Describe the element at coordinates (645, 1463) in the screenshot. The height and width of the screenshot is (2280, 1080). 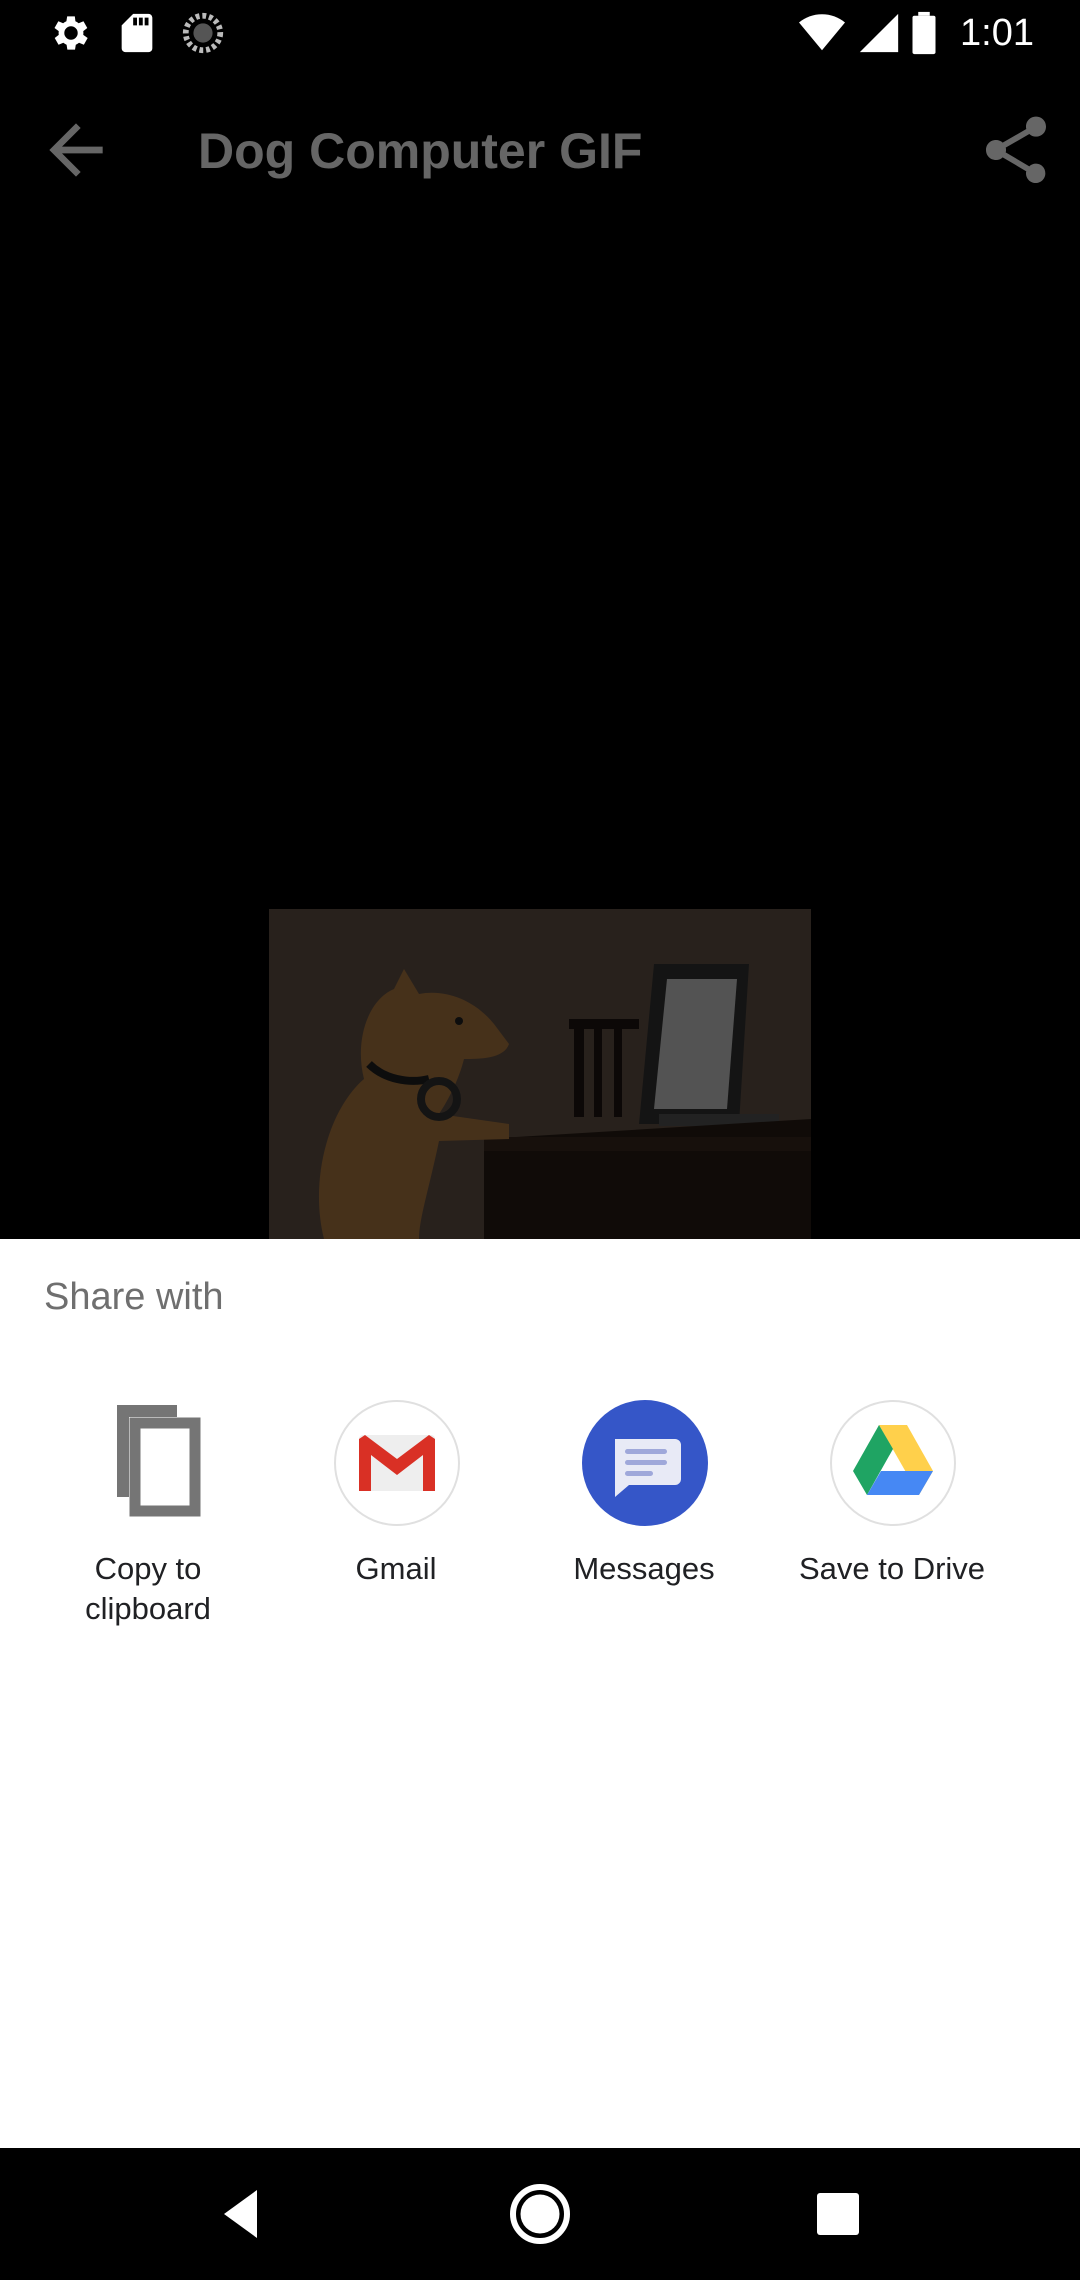
I see `messages-icon` at that location.